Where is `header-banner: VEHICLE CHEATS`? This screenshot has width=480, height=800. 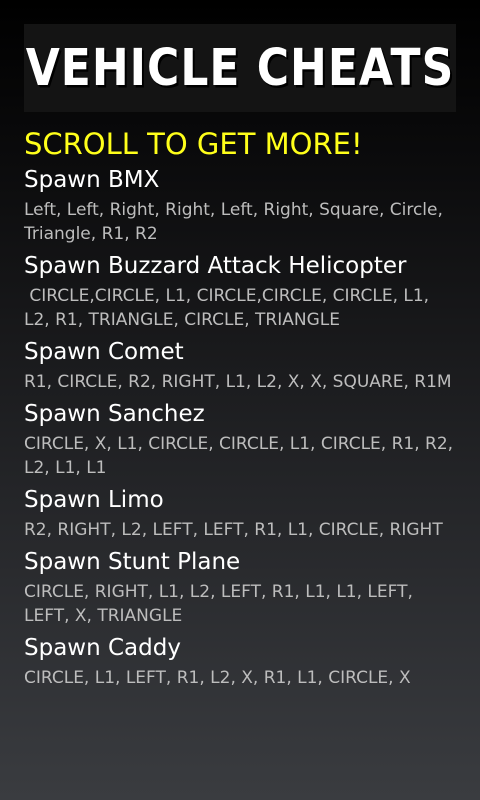
header-banner: VEHICLE CHEATS is located at coordinates (240, 68).